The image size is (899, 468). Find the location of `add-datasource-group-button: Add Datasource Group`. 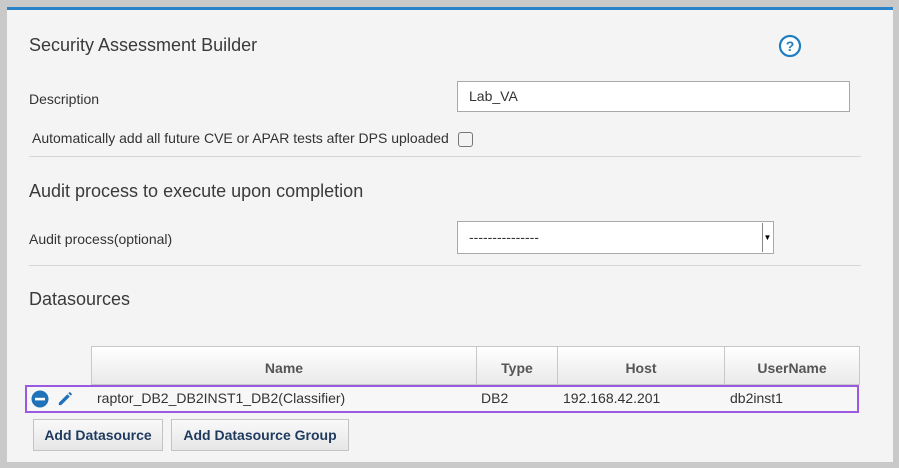

add-datasource-group-button: Add Datasource Group is located at coordinates (260, 435).